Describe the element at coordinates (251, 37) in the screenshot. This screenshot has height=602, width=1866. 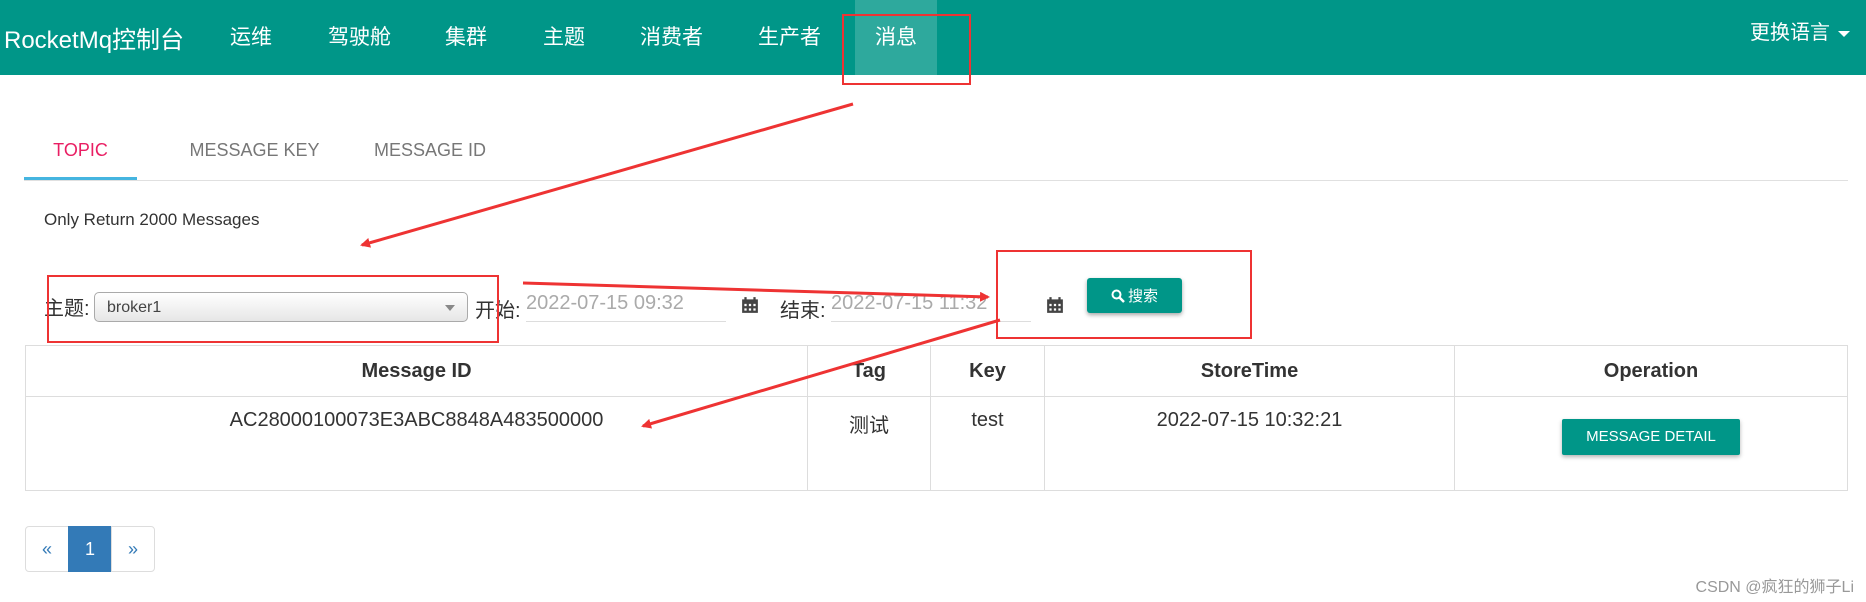
I see `nav-item-ops: 运维` at that location.